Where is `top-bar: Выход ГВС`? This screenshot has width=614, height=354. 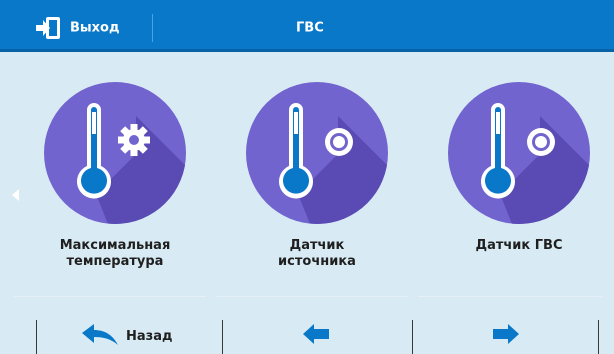 top-bar: Выход ГВС is located at coordinates (307, 26).